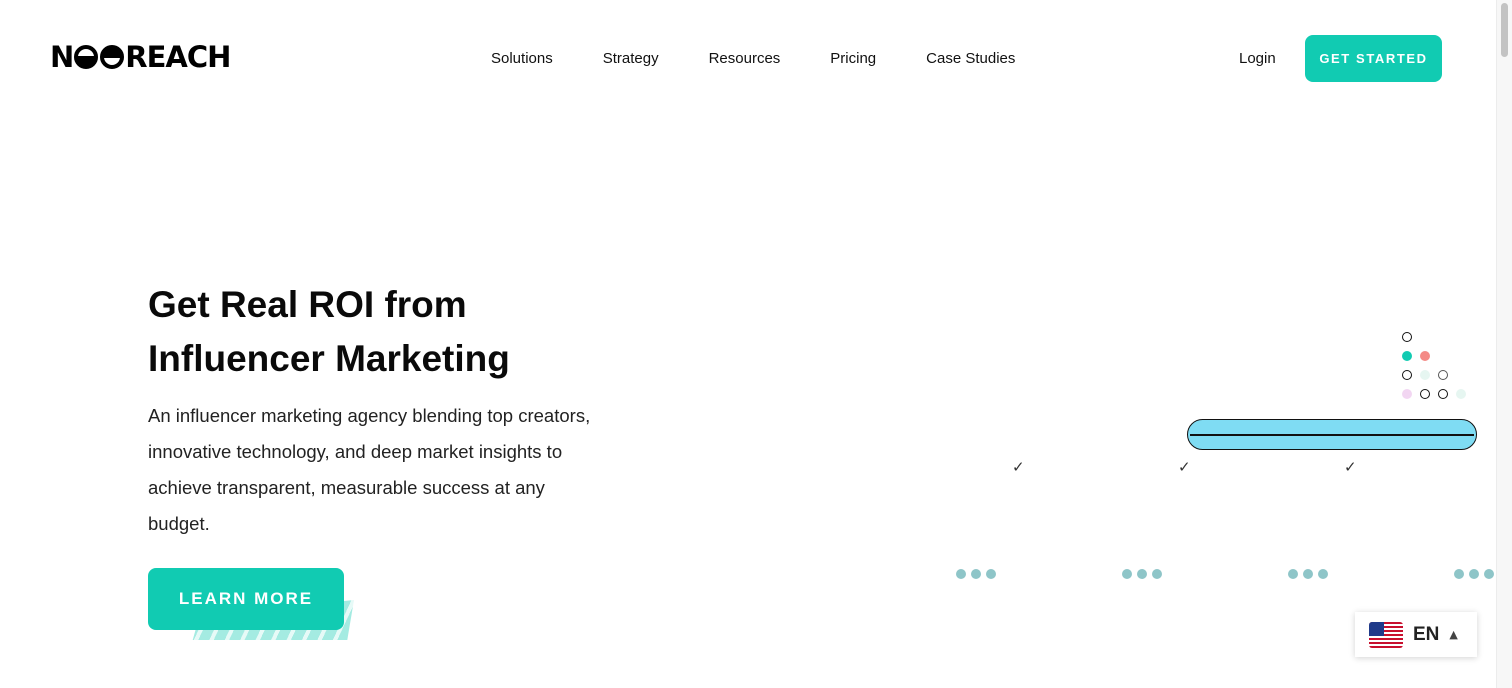 Image resolution: width=1512 pixels, height=688 pixels. I want to click on neoreach-logo: N REACH, so click(140, 57).